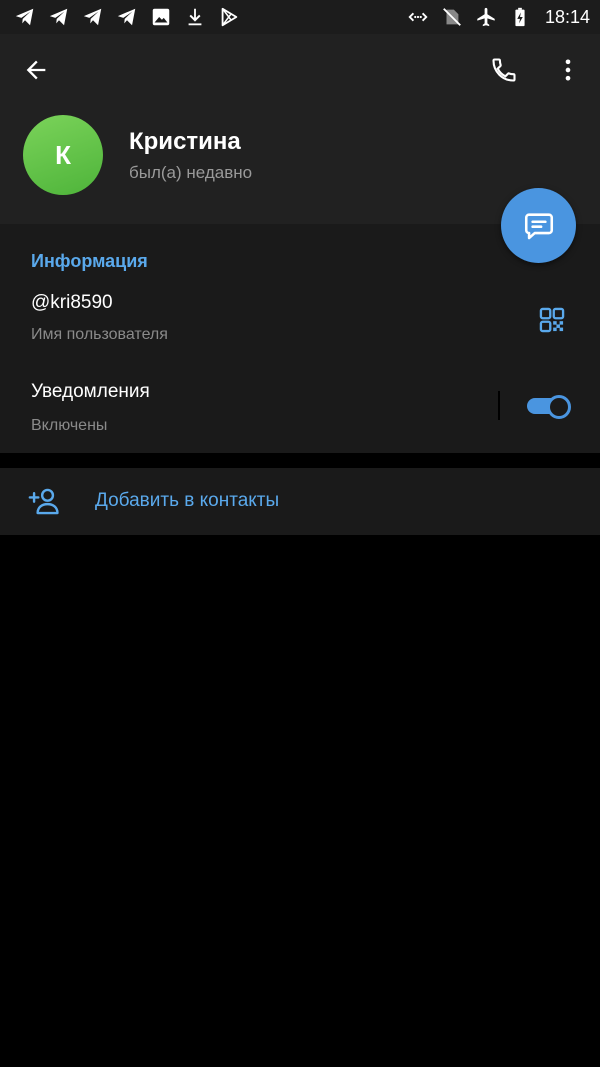 This screenshot has width=600, height=1067. I want to click on notifications-toggle, so click(549, 407).